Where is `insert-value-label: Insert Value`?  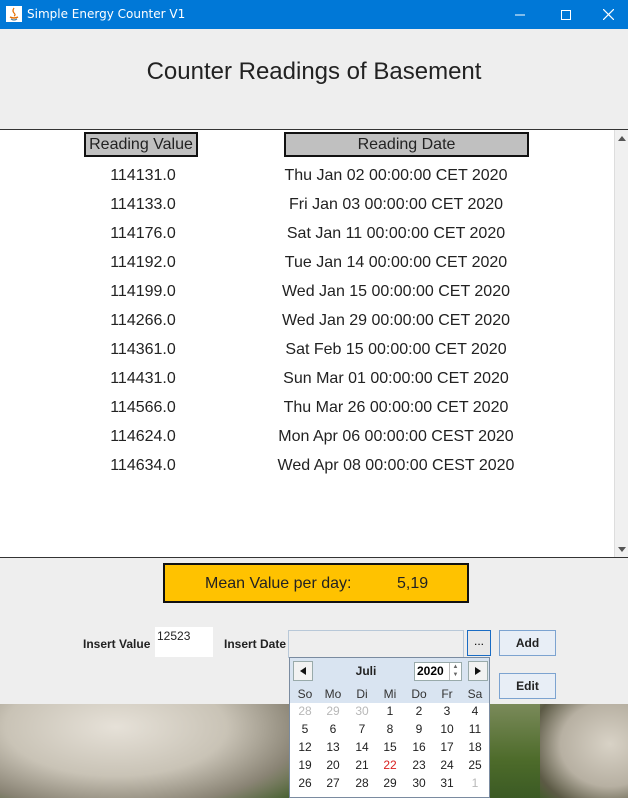
insert-value-label: Insert Value is located at coordinates (117, 644).